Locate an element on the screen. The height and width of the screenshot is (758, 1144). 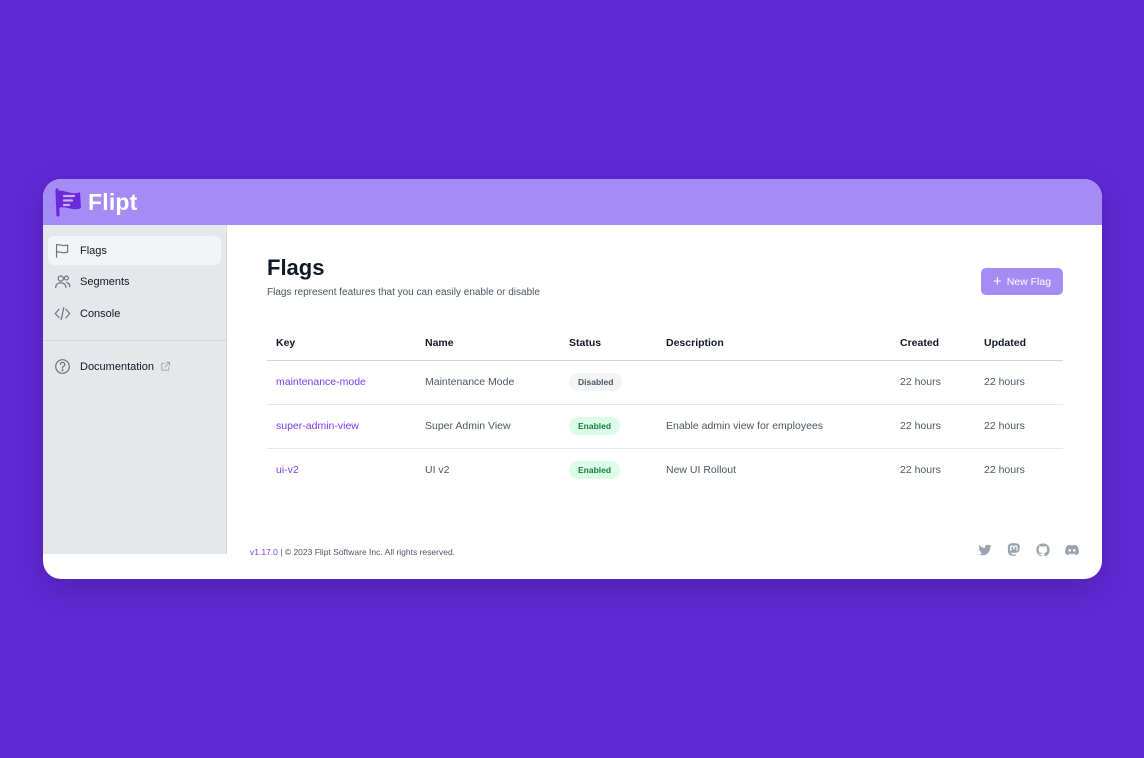
flag-name: Super Admin View is located at coordinates (488, 426).